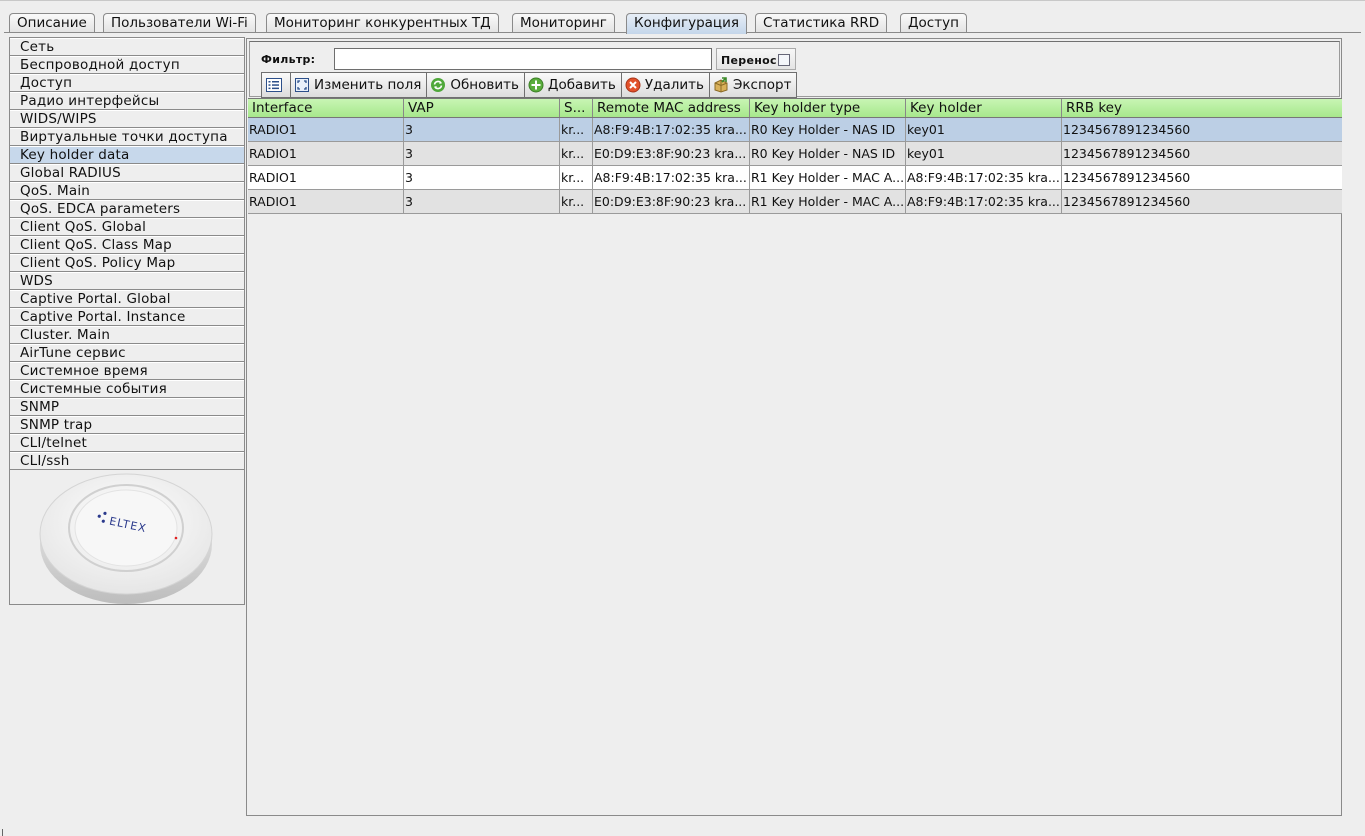 The width and height of the screenshot is (1365, 836). I want to click on delete-button: Удалить, so click(665, 85).